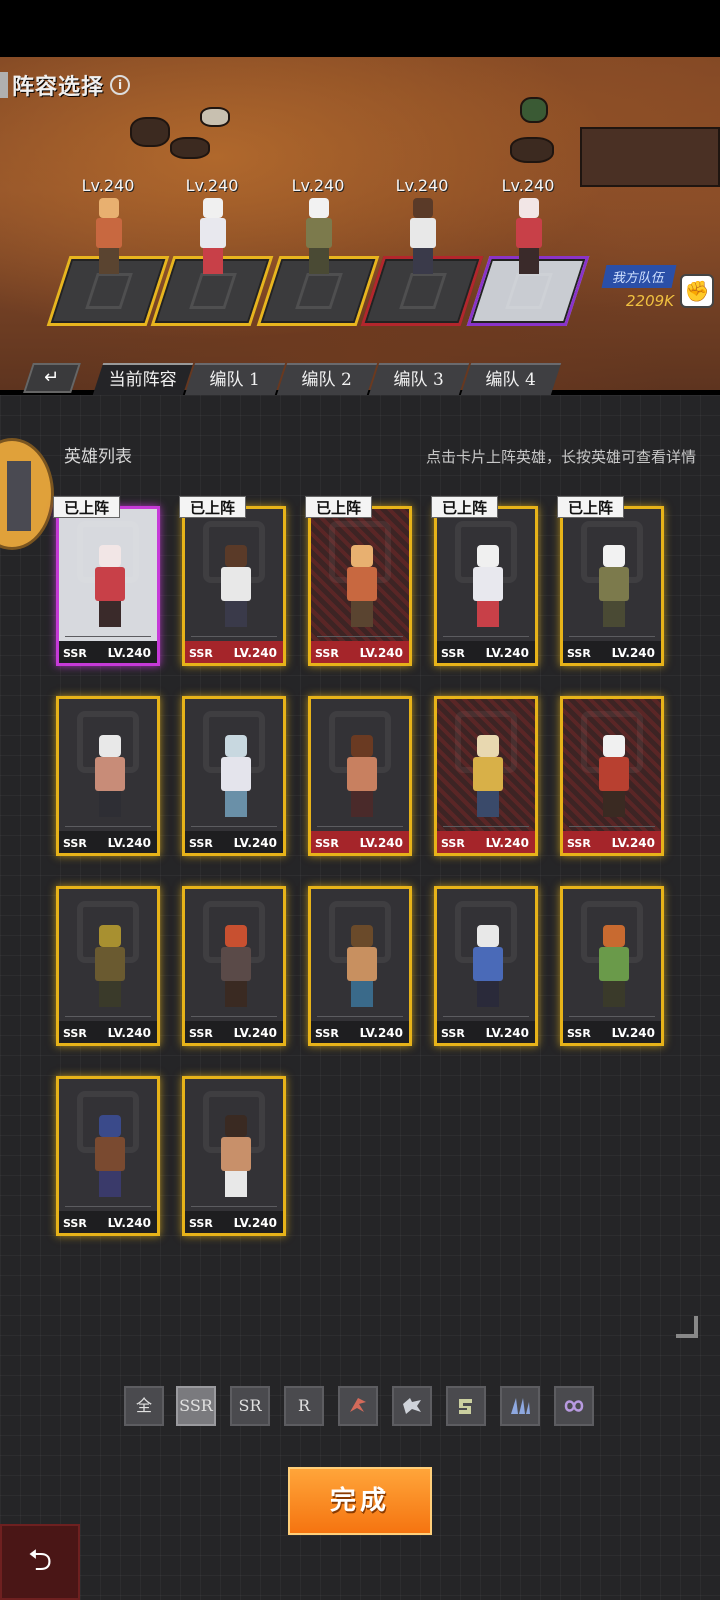 This screenshot has width=720, height=1600. I want to click on return-icon: ⮌, so click(40, 1562).